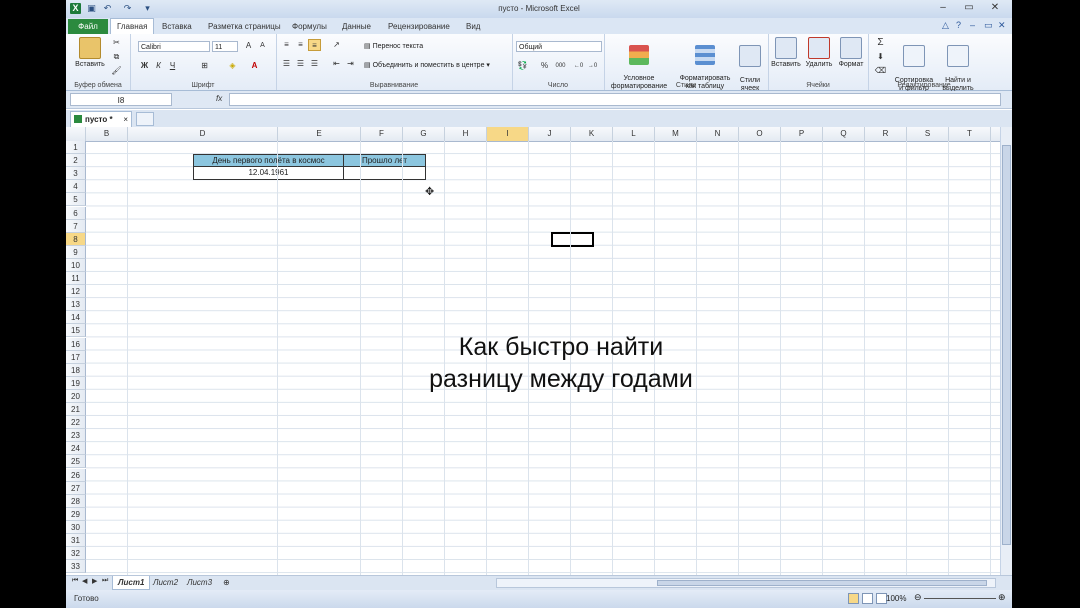  What do you see at coordinates (578, 66) in the screenshot?
I see `increase-decimal-icon: ←0` at bounding box center [578, 66].